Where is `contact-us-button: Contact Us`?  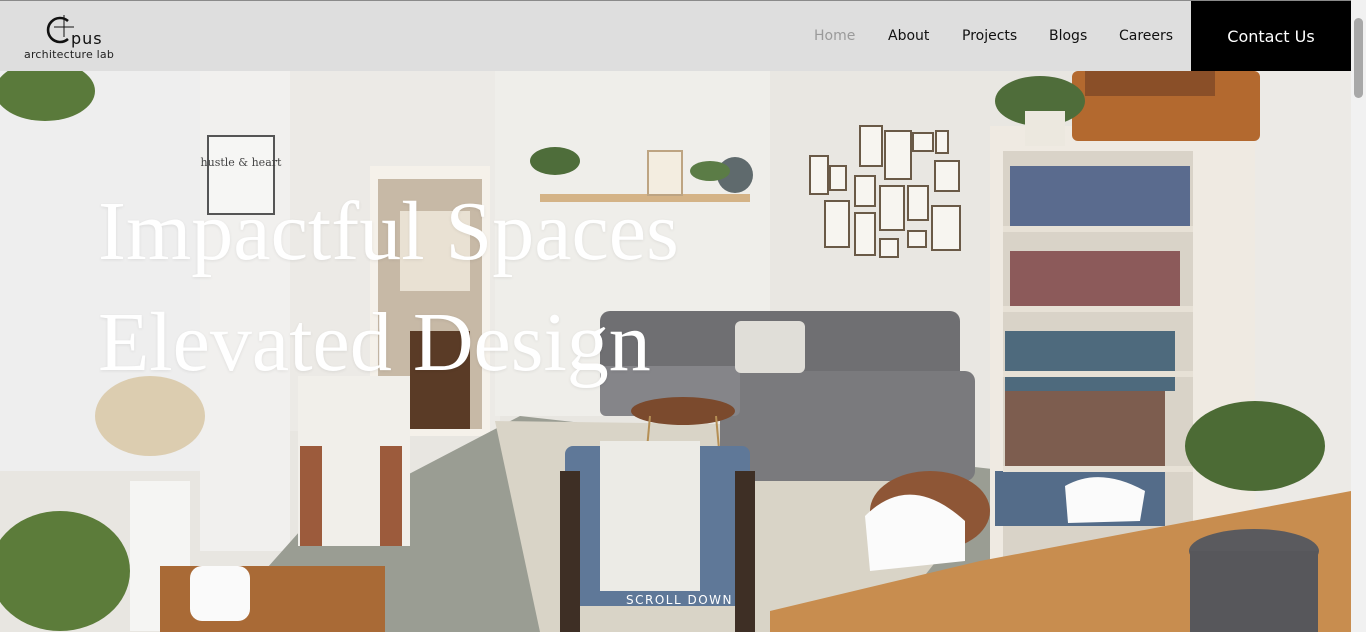 contact-us-button: Contact Us is located at coordinates (1271, 36).